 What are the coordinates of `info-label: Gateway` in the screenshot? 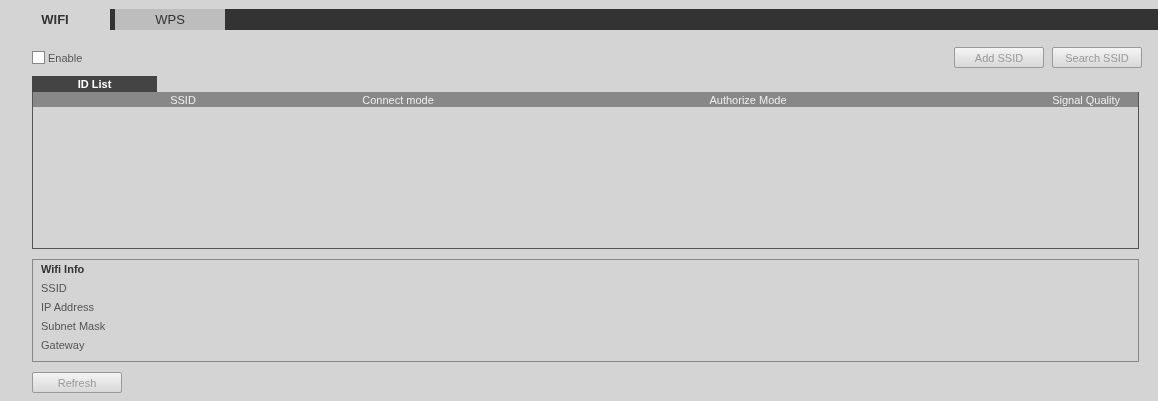 It's located at (63, 345).